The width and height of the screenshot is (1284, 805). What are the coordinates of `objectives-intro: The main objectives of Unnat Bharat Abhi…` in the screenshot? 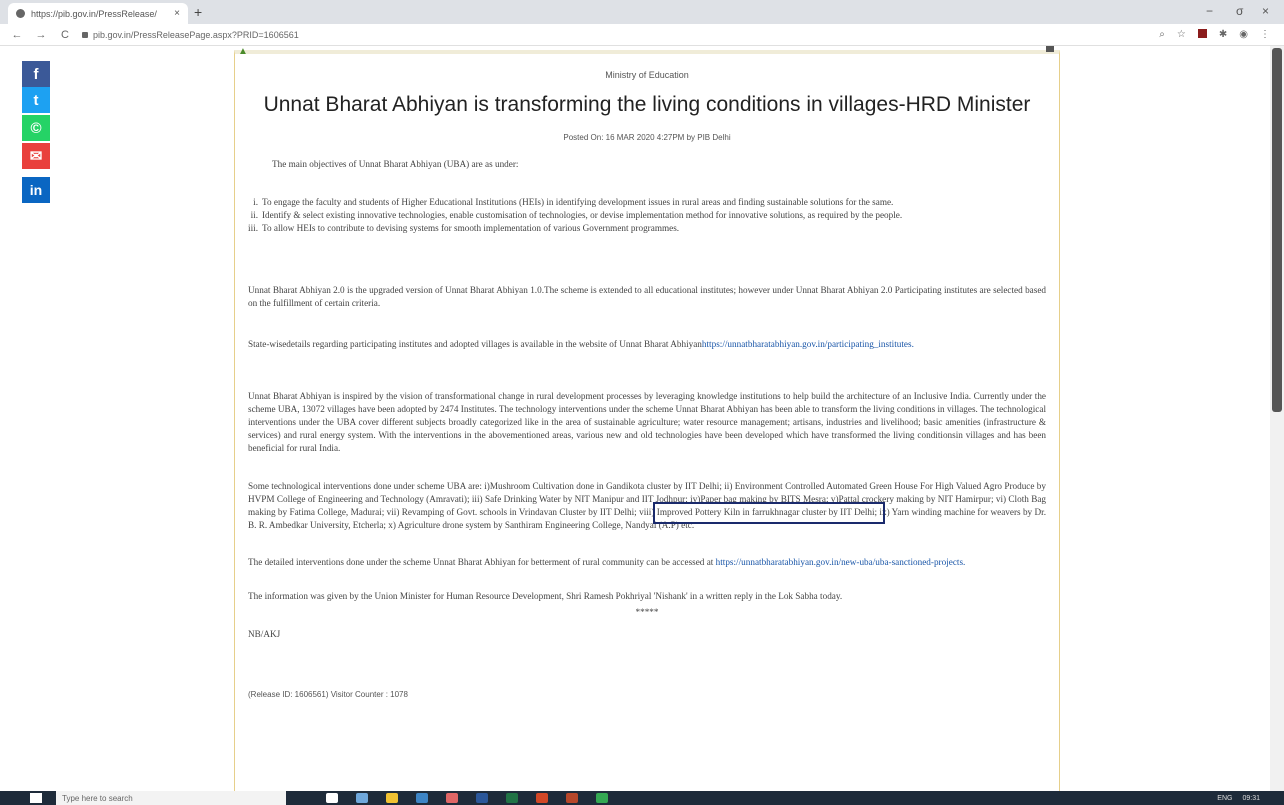 It's located at (395, 164).